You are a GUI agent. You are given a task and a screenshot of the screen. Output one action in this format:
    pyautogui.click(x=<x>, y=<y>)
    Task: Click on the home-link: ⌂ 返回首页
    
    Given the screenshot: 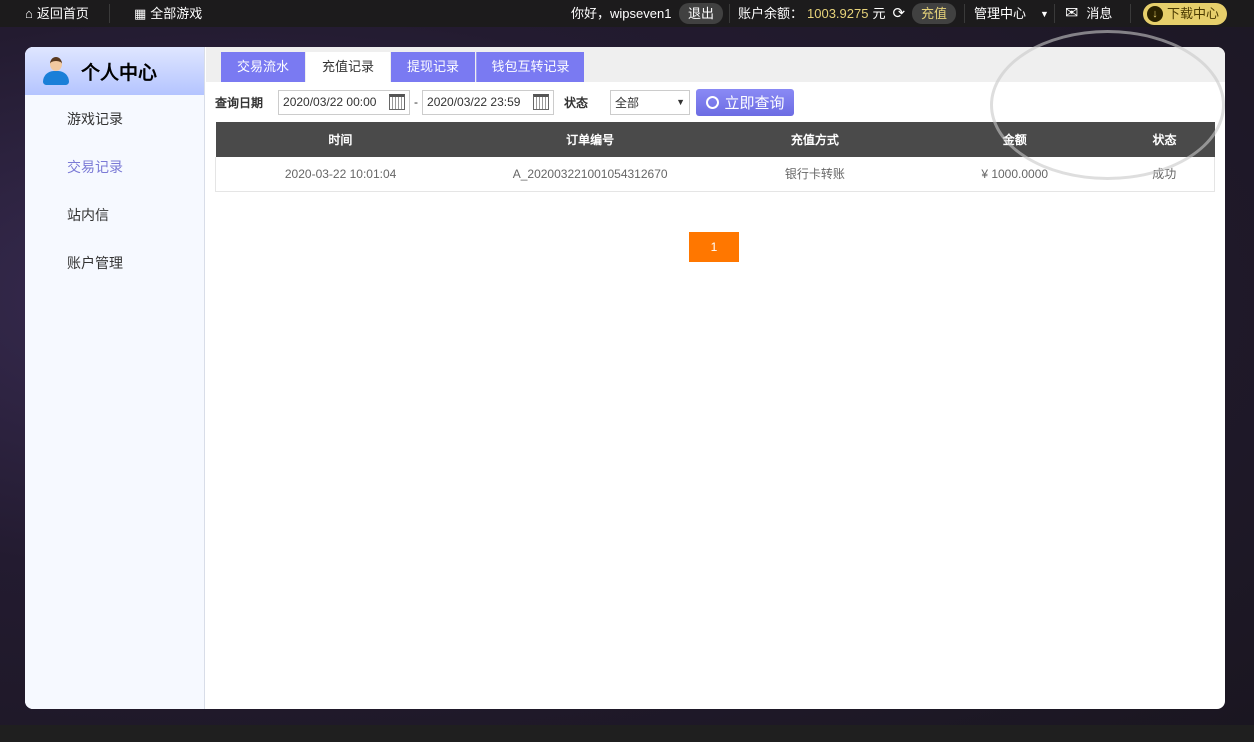 What is the action you would take?
    pyautogui.click(x=57, y=13)
    